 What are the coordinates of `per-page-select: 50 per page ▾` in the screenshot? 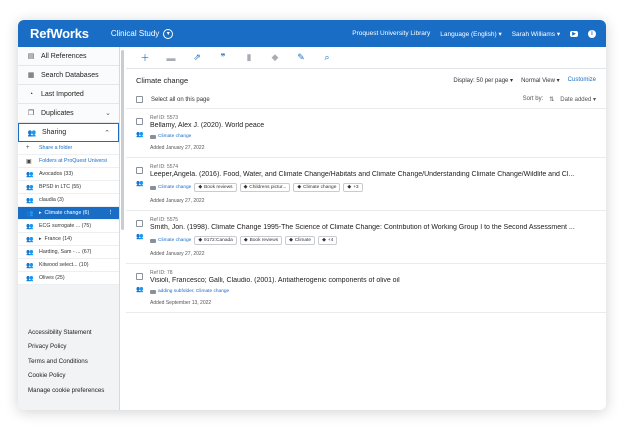 It's located at (494, 81).